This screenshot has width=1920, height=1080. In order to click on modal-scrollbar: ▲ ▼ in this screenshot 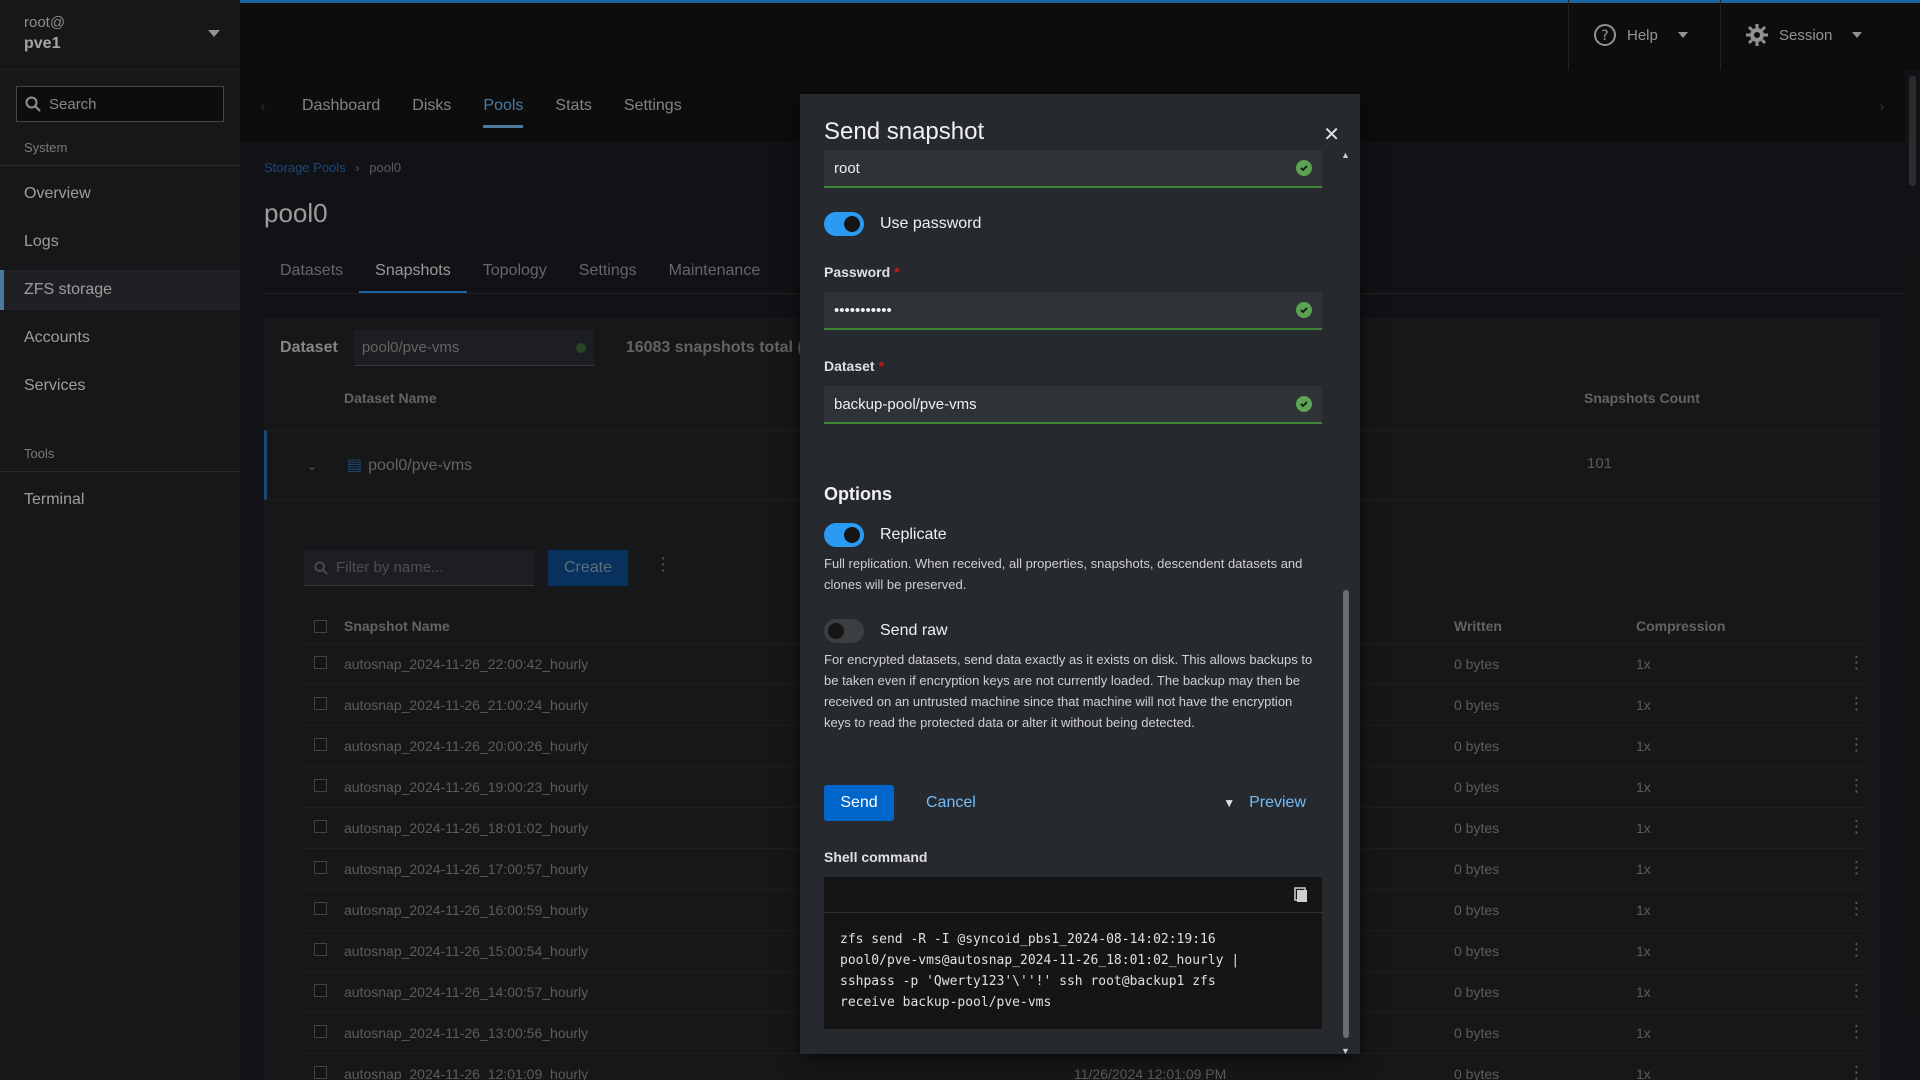, I will do `click(1346, 603)`.